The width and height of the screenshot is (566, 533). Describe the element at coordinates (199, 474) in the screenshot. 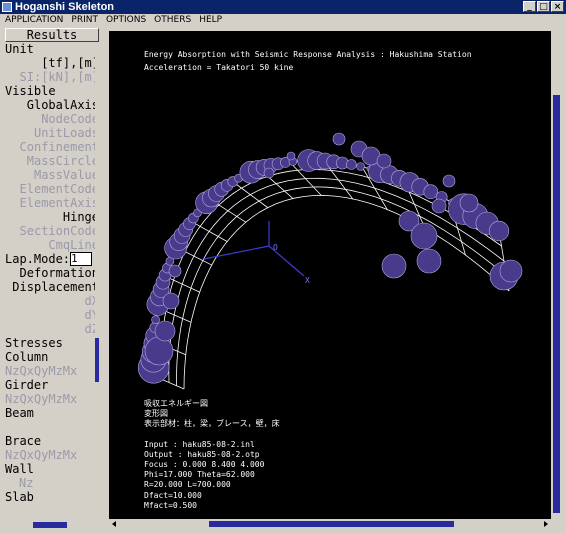

I see `phi-theta-value: Phi=17.000 Theta=62.000` at that location.